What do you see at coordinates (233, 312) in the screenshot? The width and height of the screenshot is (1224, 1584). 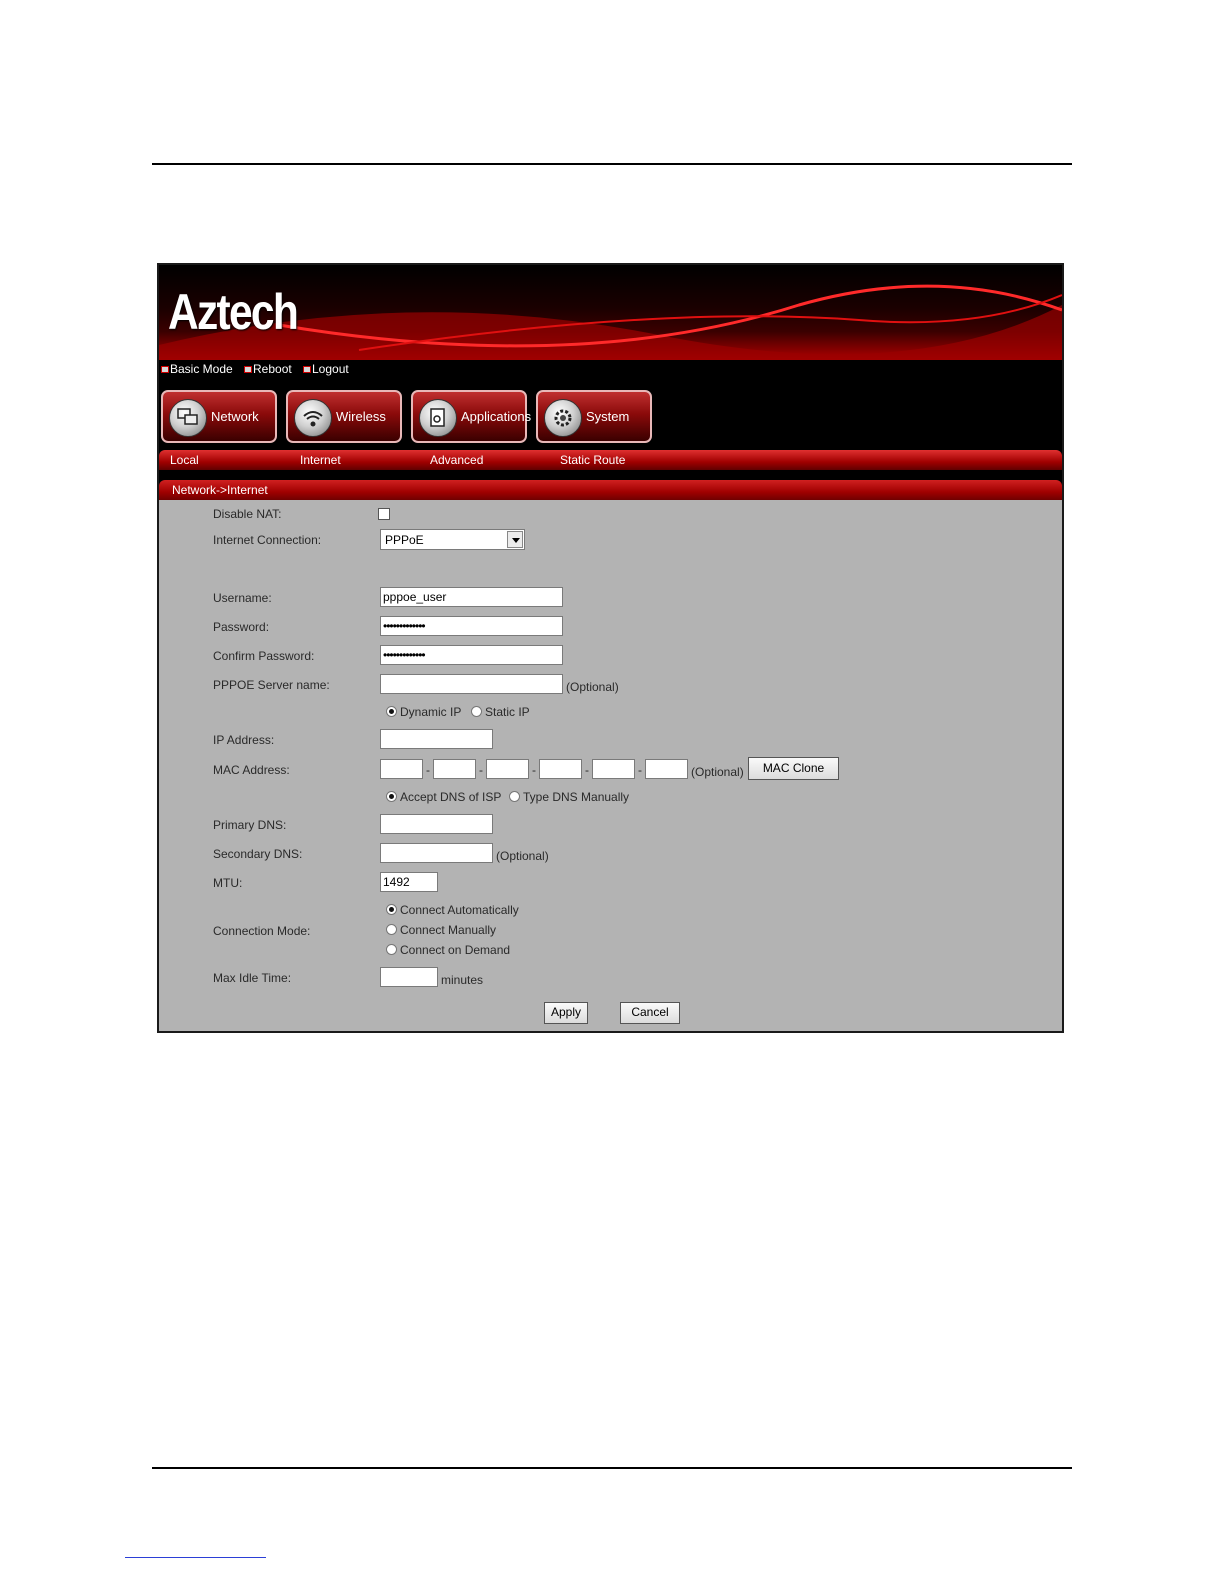 I see `aztech-logo: Aztech` at bounding box center [233, 312].